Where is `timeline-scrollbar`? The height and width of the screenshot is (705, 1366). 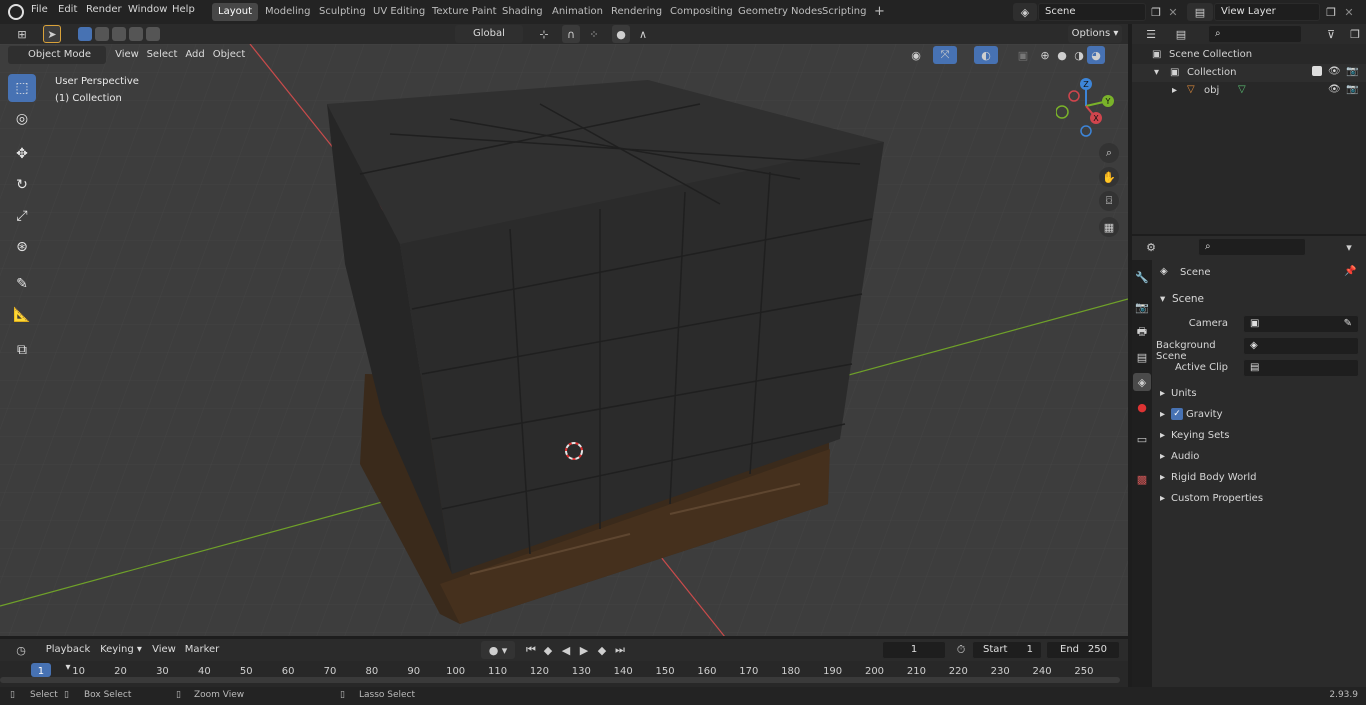
timeline-scrollbar is located at coordinates (560, 680).